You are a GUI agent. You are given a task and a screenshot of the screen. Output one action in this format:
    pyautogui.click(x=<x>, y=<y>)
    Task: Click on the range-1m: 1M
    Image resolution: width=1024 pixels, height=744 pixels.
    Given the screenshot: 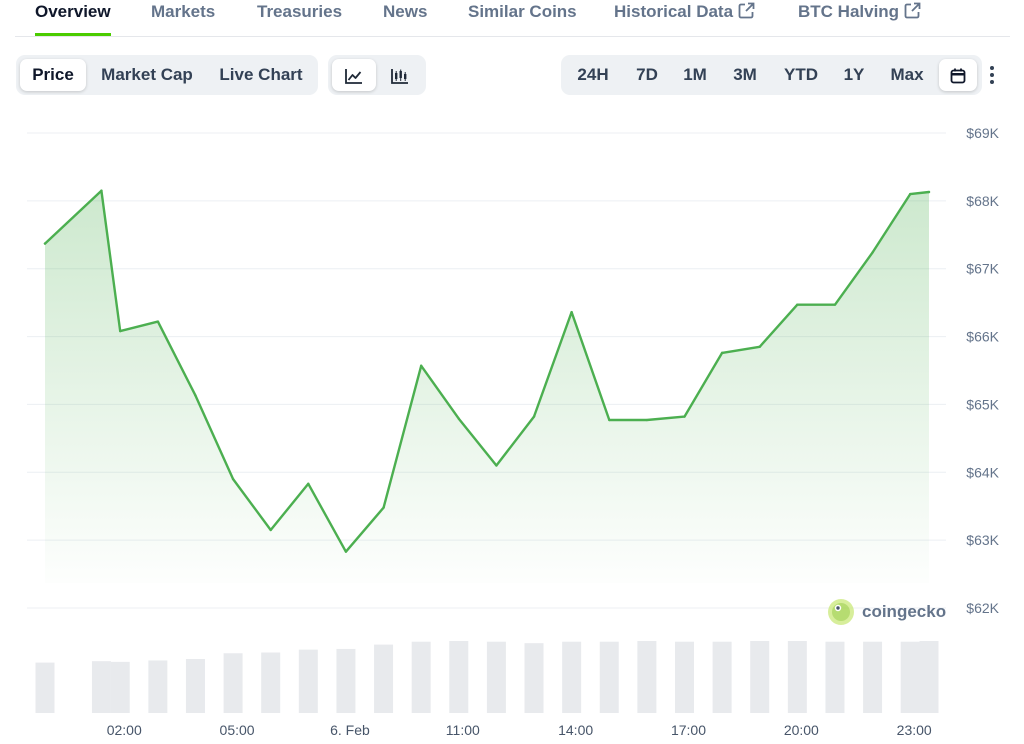 What is the action you would take?
    pyautogui.click(x=695, y=75)
    